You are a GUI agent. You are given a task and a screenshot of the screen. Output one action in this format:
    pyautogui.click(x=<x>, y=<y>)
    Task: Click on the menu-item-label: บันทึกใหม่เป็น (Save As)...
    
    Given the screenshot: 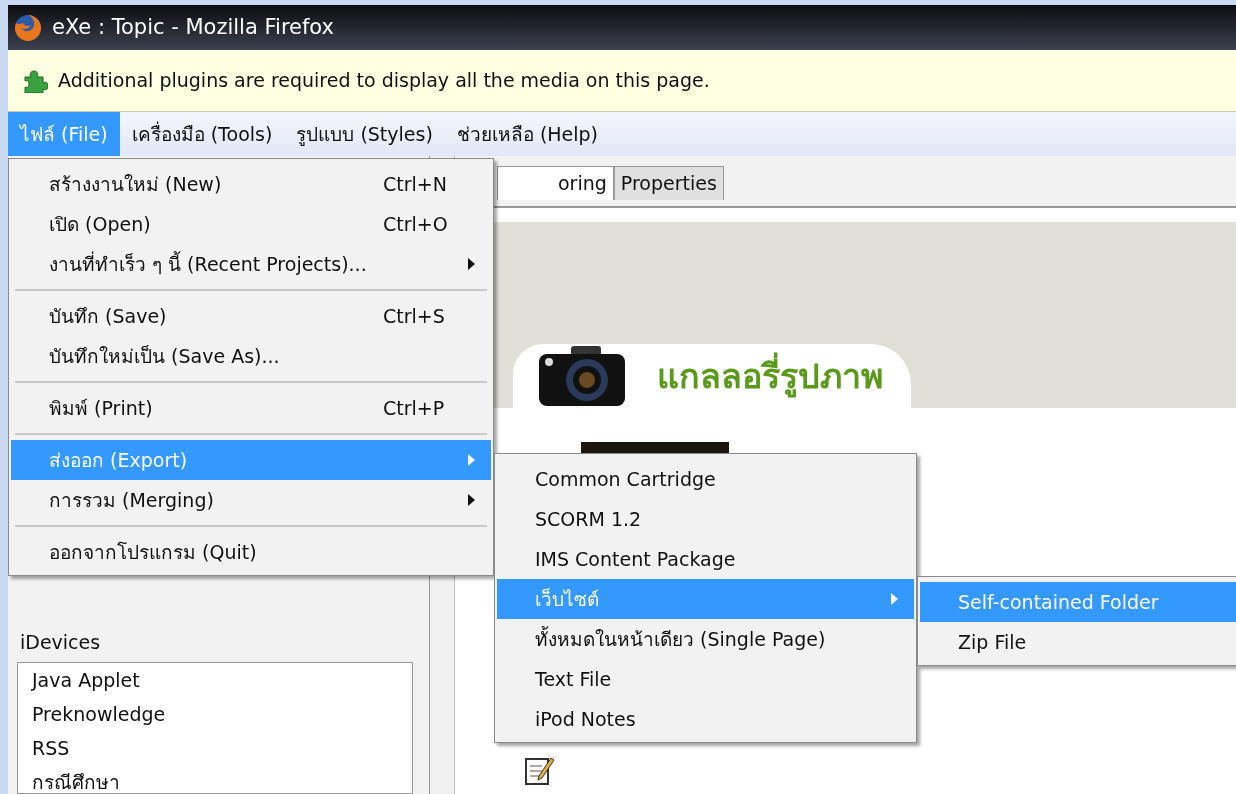 What is the action you would take?
    pyautogui.click(x=165, y=356)
    